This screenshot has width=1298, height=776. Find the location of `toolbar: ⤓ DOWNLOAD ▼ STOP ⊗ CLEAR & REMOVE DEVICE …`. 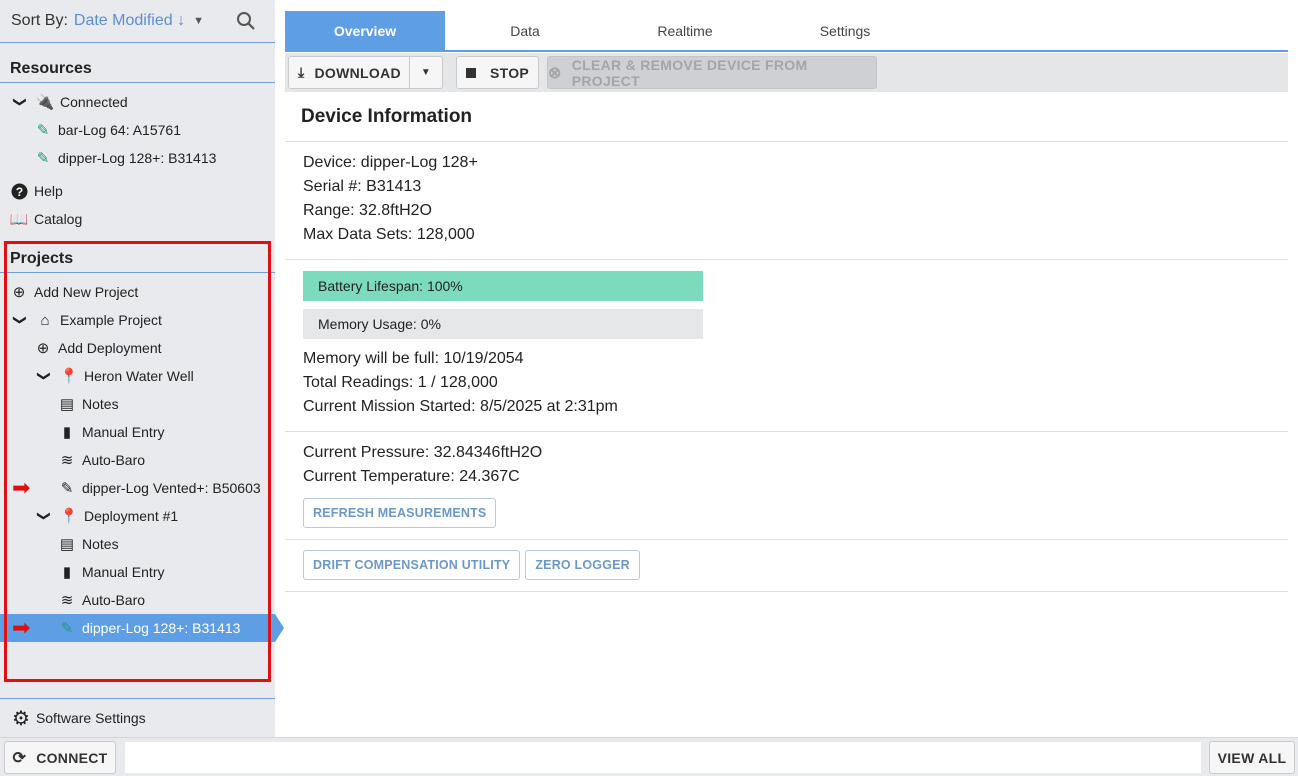

toolbar: ⤓ DOWNLOAD ▼ STOP ⊗ CLEAR & REMOVE DEVICE … is located at coordinates (786, 72).